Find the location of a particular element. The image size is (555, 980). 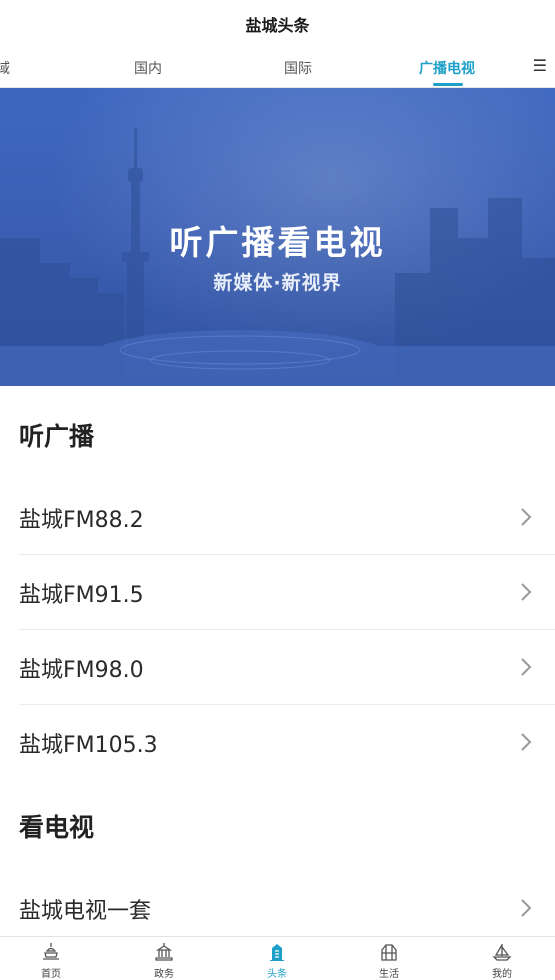

menu-icon: ☰ is located at coordinates (540, 65).